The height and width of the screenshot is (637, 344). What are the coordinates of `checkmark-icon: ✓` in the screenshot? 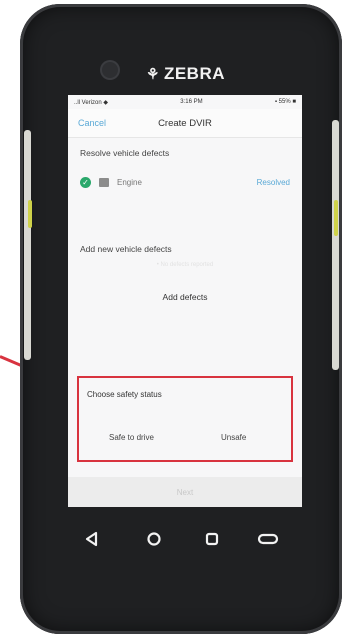 It's located at (85, 182).